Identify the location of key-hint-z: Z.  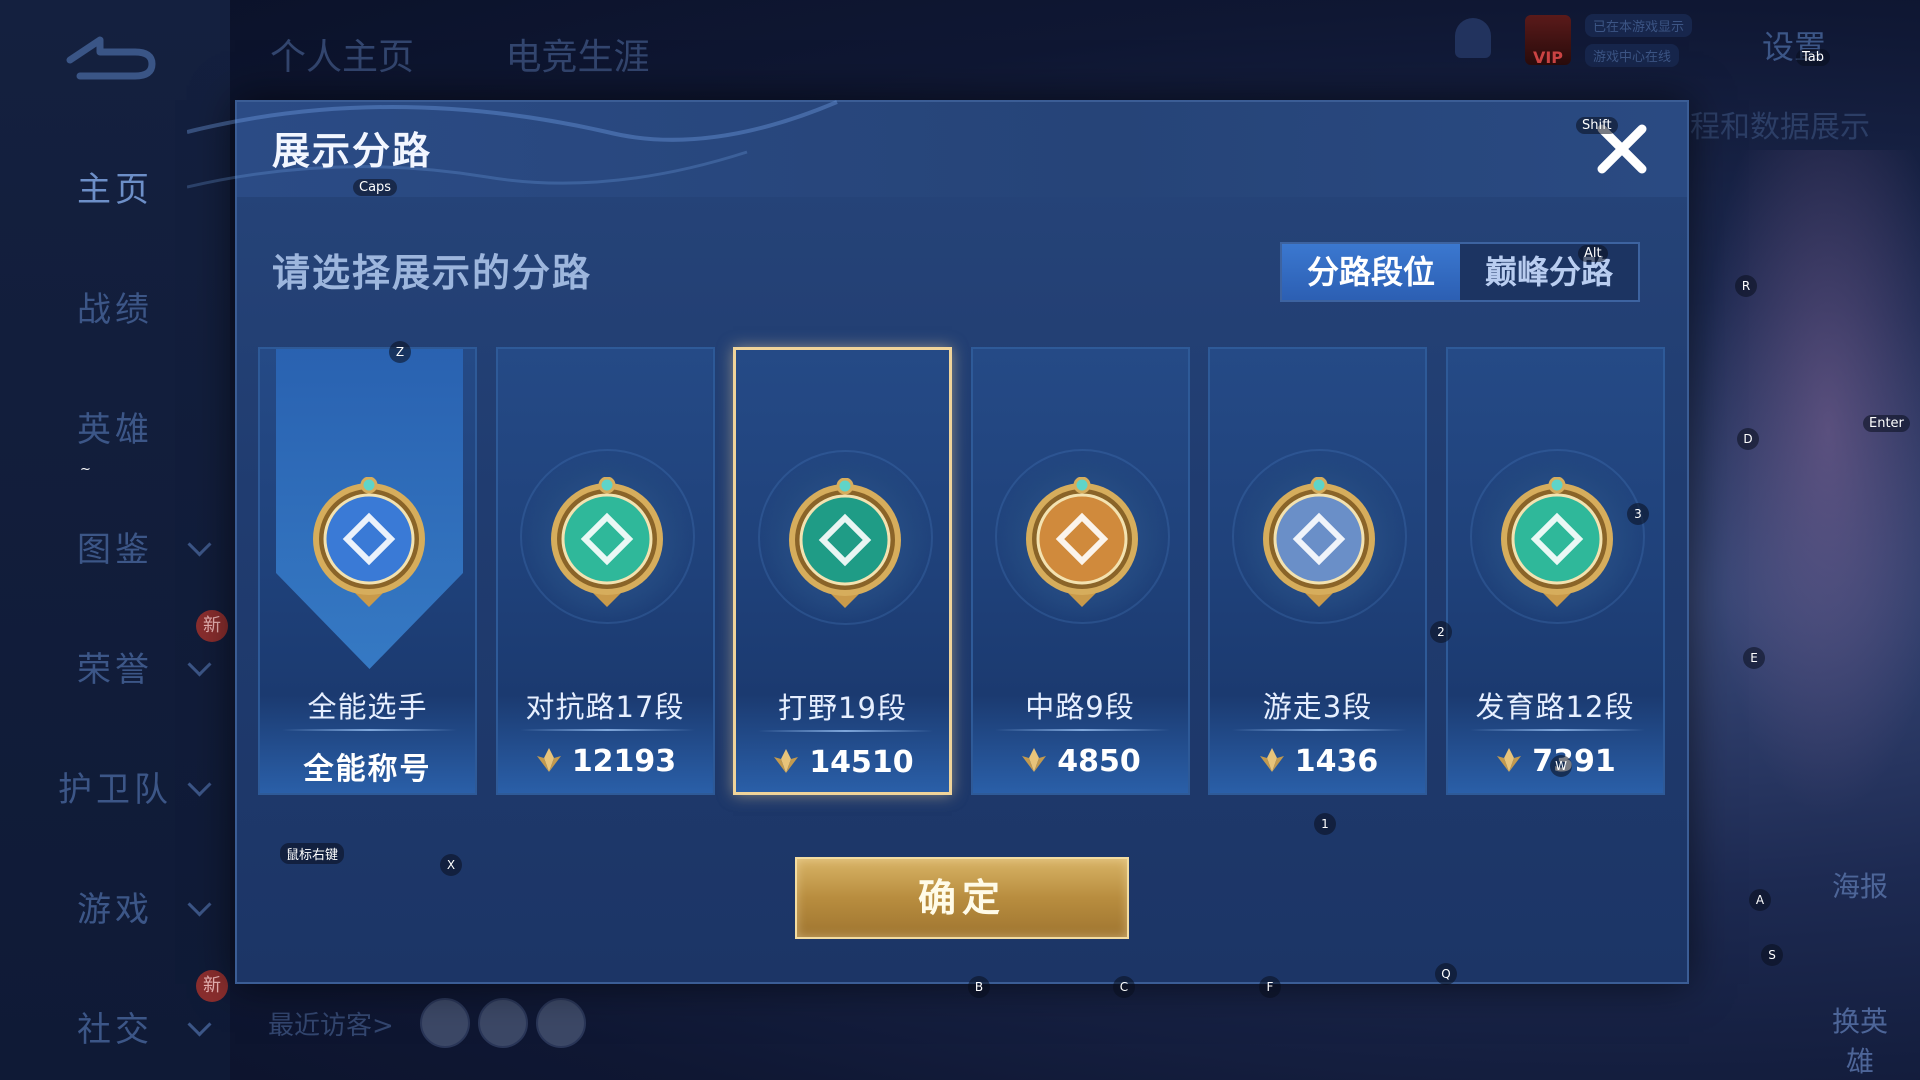
(400, 352).